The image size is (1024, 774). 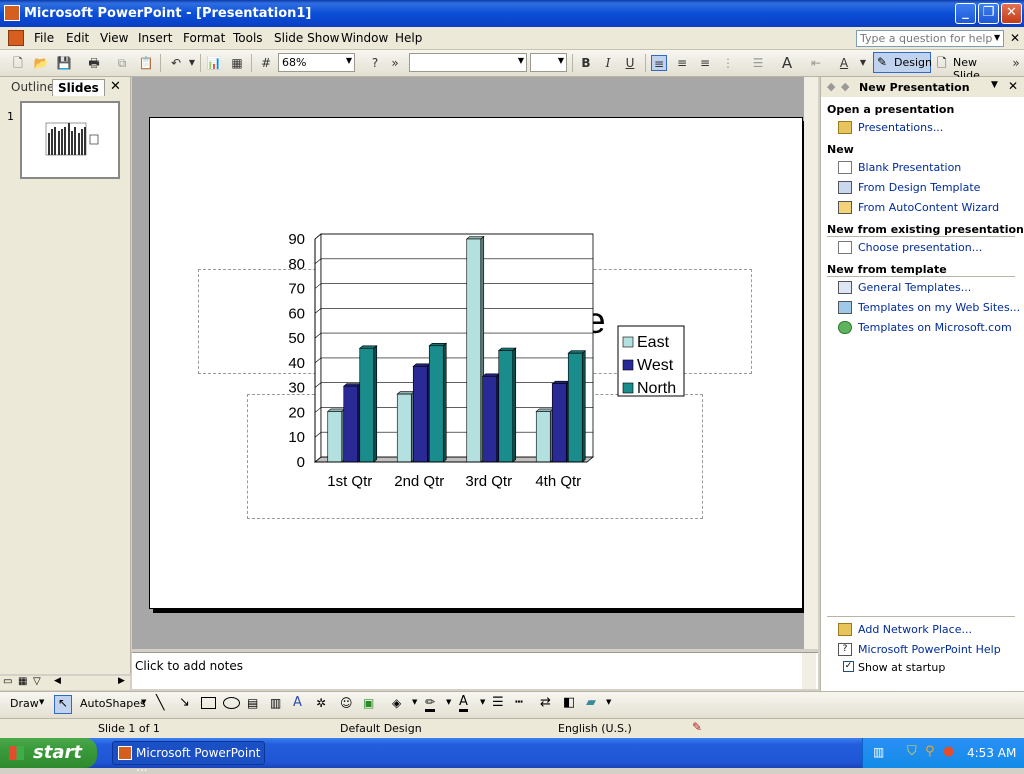 I want to click on menu-view: View, so click(x=114, y=38).